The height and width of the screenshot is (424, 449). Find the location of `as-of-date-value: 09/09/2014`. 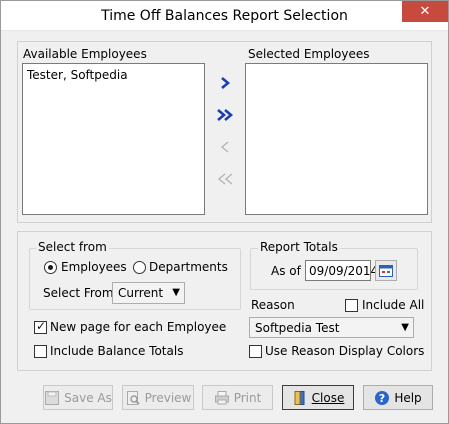

as-of-date-value: 09/09/2014 is located at coordinates (344, 271).